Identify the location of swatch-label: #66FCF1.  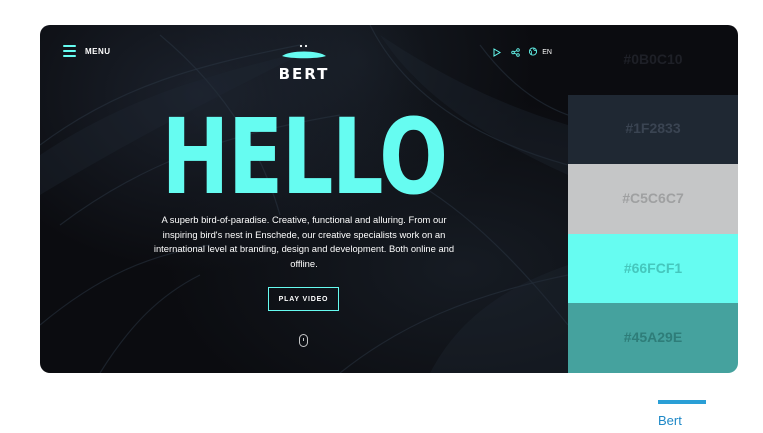
(653, 267).